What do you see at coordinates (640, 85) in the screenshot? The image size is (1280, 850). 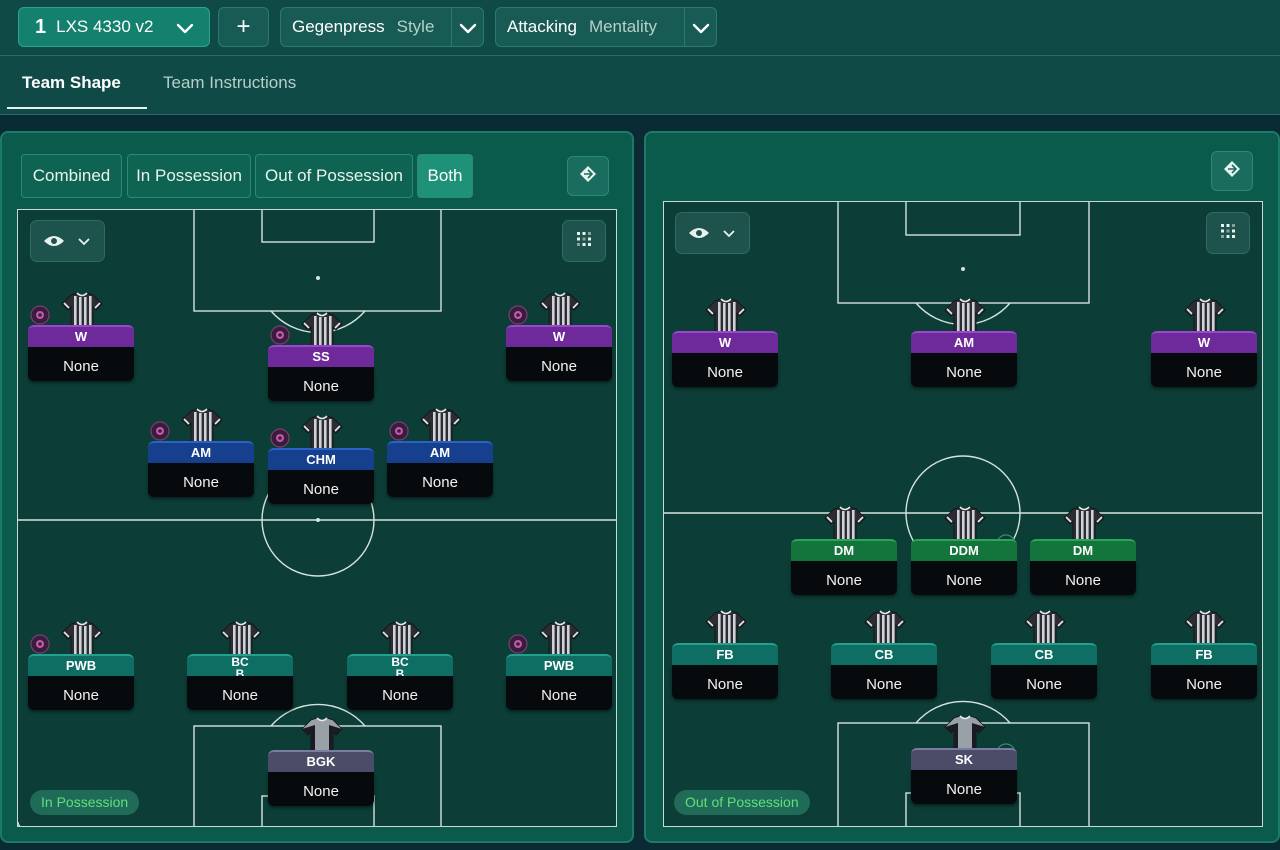 I see `tabs-bar: Team Shape Team Instructions` at bounding box center [640, 85].